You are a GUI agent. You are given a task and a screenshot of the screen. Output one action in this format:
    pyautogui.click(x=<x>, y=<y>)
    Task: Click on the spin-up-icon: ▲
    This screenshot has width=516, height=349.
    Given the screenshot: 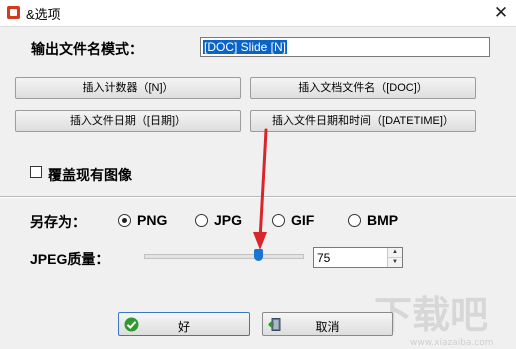 What is the action you would take?
    pyautogui.click(x=395, y=253)
    